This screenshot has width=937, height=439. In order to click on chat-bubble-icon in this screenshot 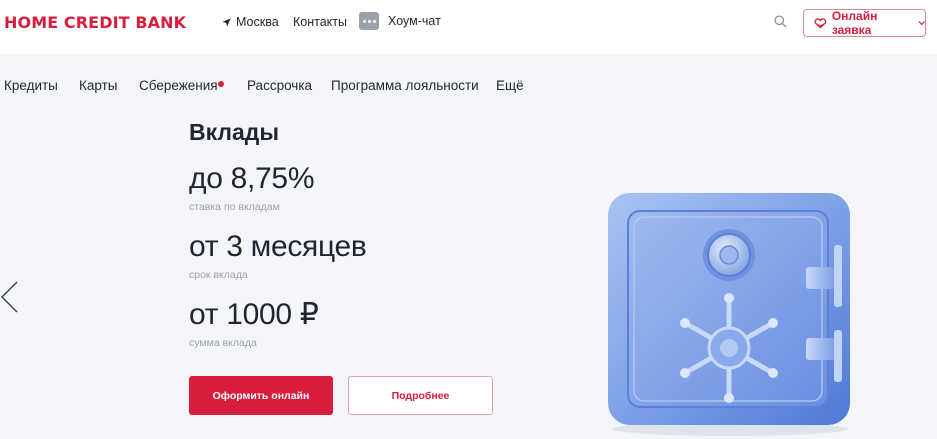, I will do `click(369, 21)`.